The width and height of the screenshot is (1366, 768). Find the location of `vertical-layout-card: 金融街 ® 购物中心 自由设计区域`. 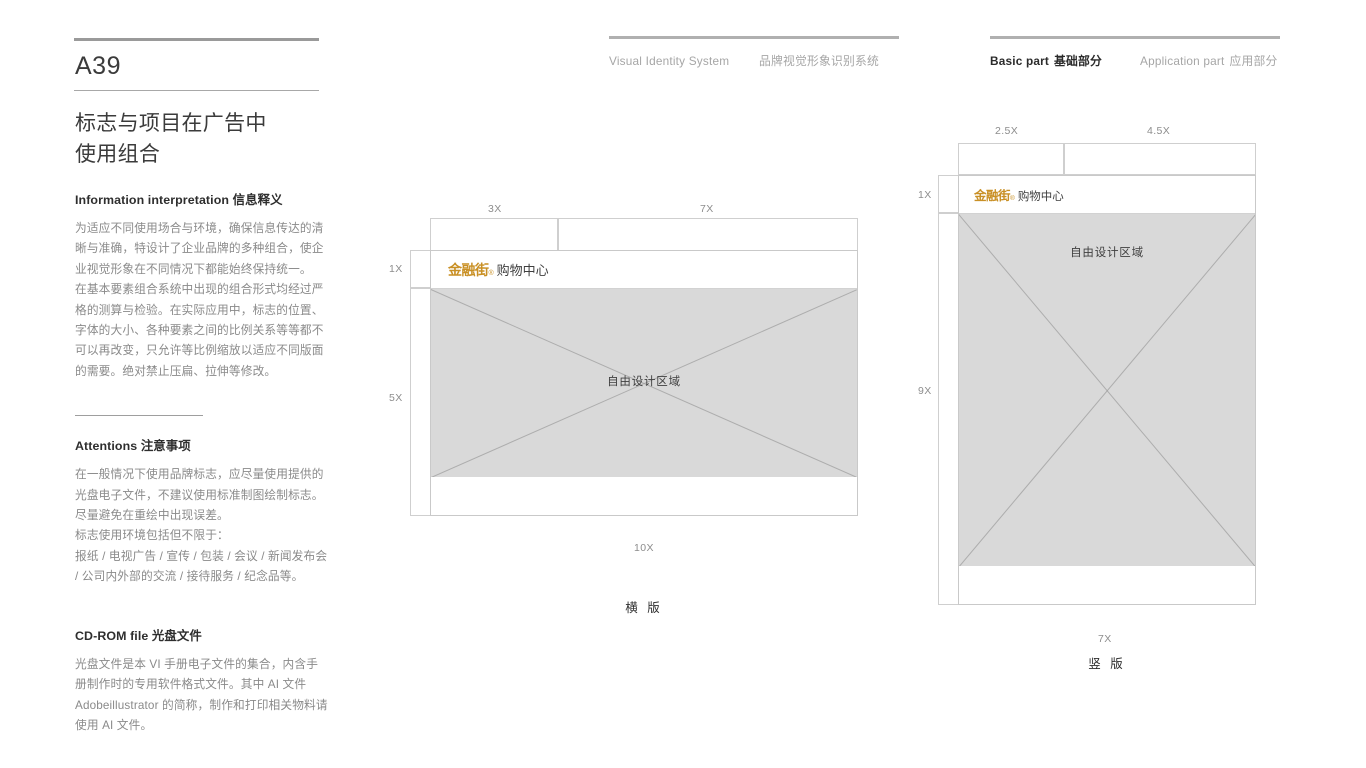

vertical-layout-card: 金融街 ® 购物中心 自由设计区域 is located at coordinates (1107, 390).